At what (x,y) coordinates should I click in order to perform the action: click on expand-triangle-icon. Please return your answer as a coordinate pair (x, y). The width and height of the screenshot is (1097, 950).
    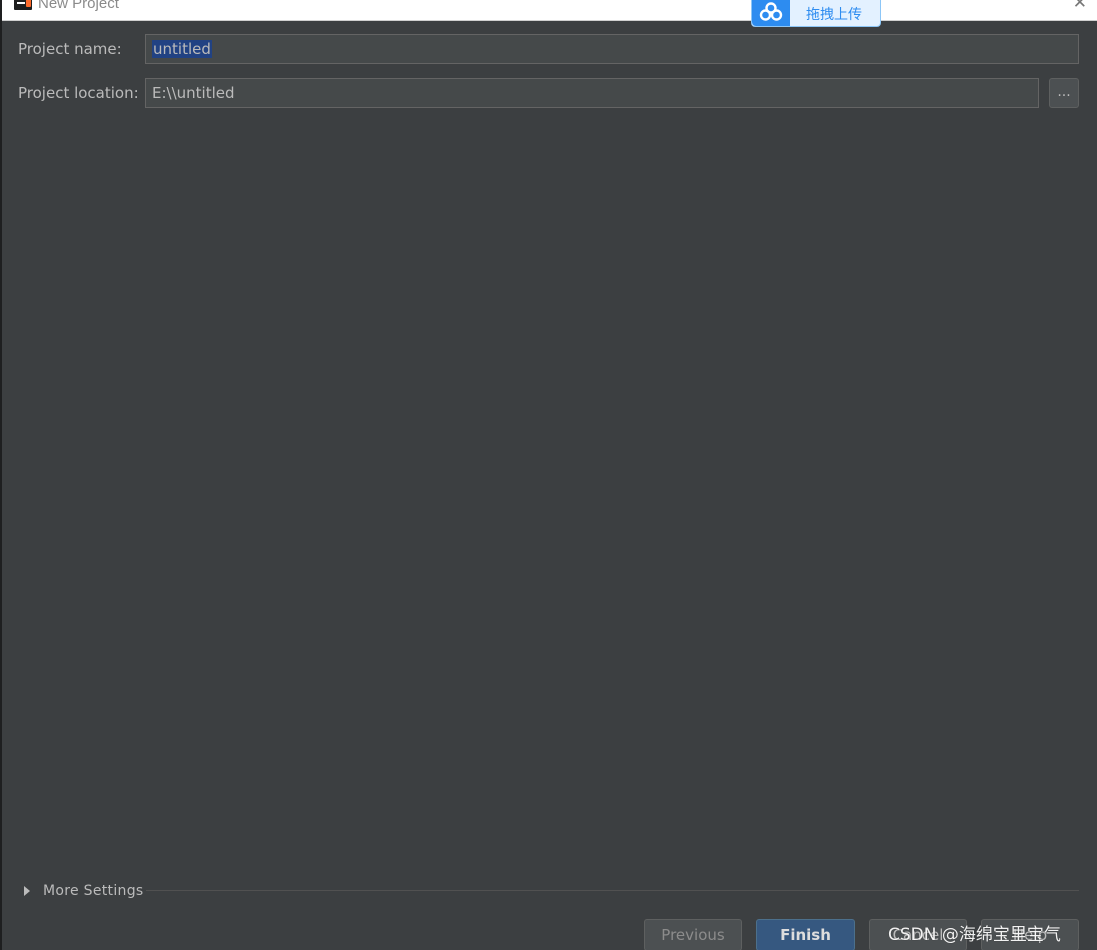
    Looking at the image, I should click on (27, 891).